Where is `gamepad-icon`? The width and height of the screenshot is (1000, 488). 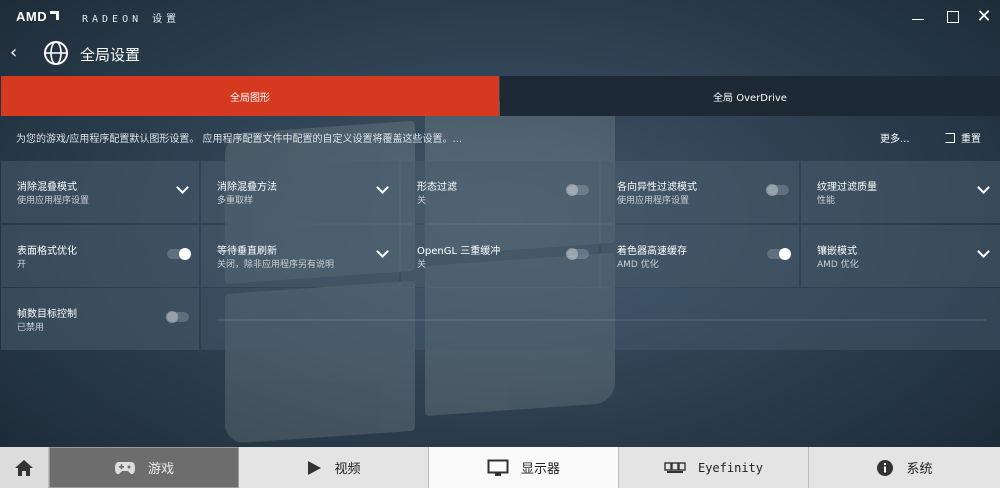 gamepad-icon is located at coordinates (124, 467).